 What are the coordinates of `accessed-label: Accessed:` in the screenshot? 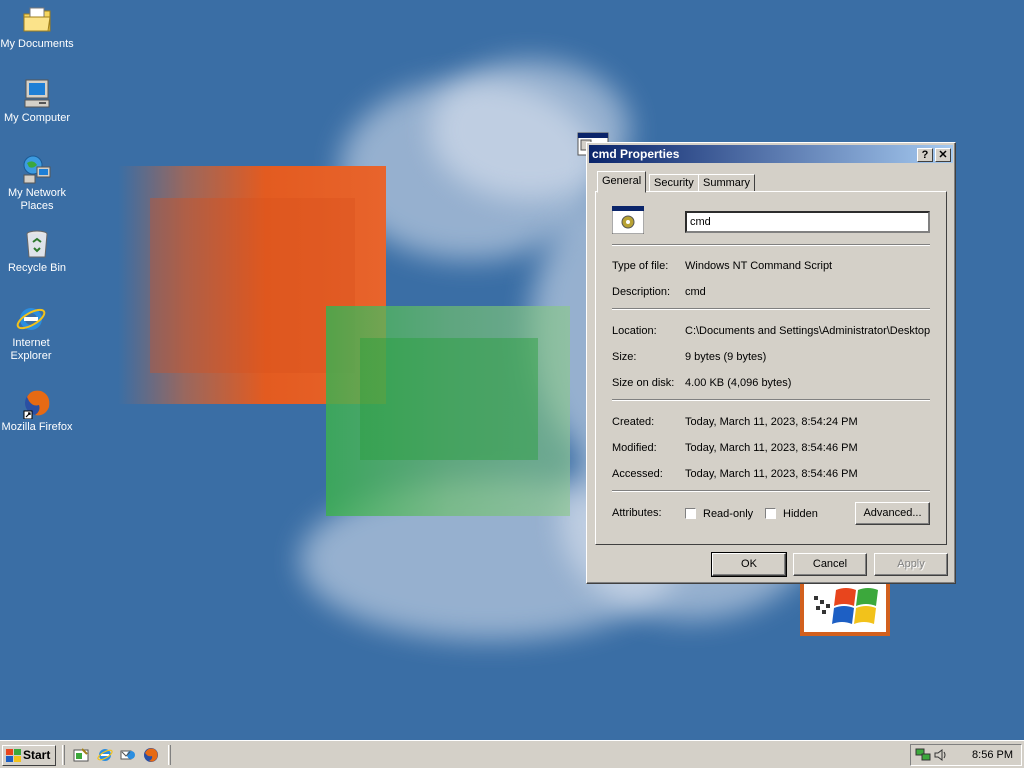 It's located at (637, 474).